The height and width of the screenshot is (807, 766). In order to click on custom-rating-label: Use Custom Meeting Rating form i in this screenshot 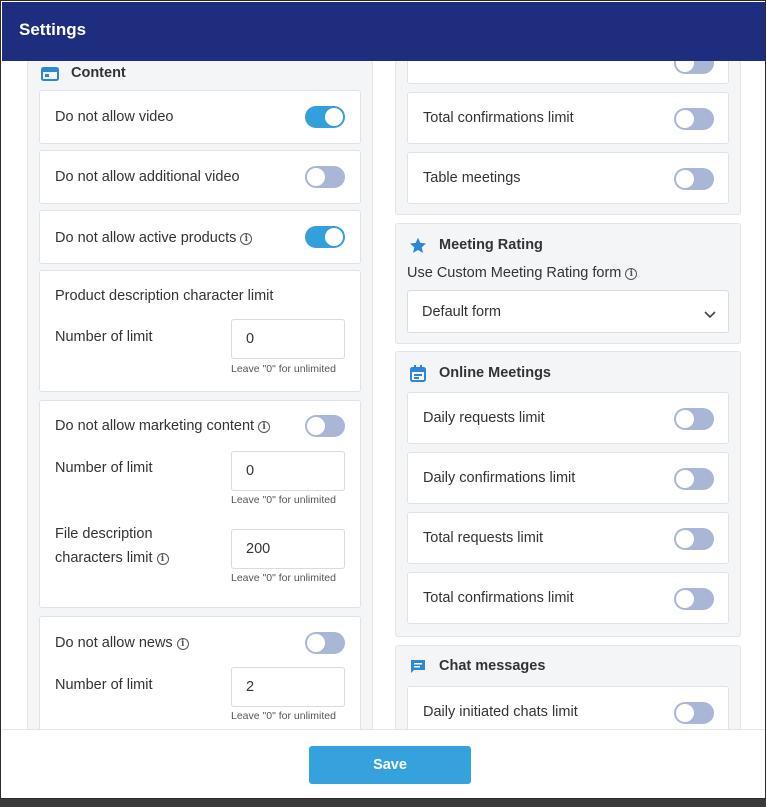, I will do `click(522, 273)`.